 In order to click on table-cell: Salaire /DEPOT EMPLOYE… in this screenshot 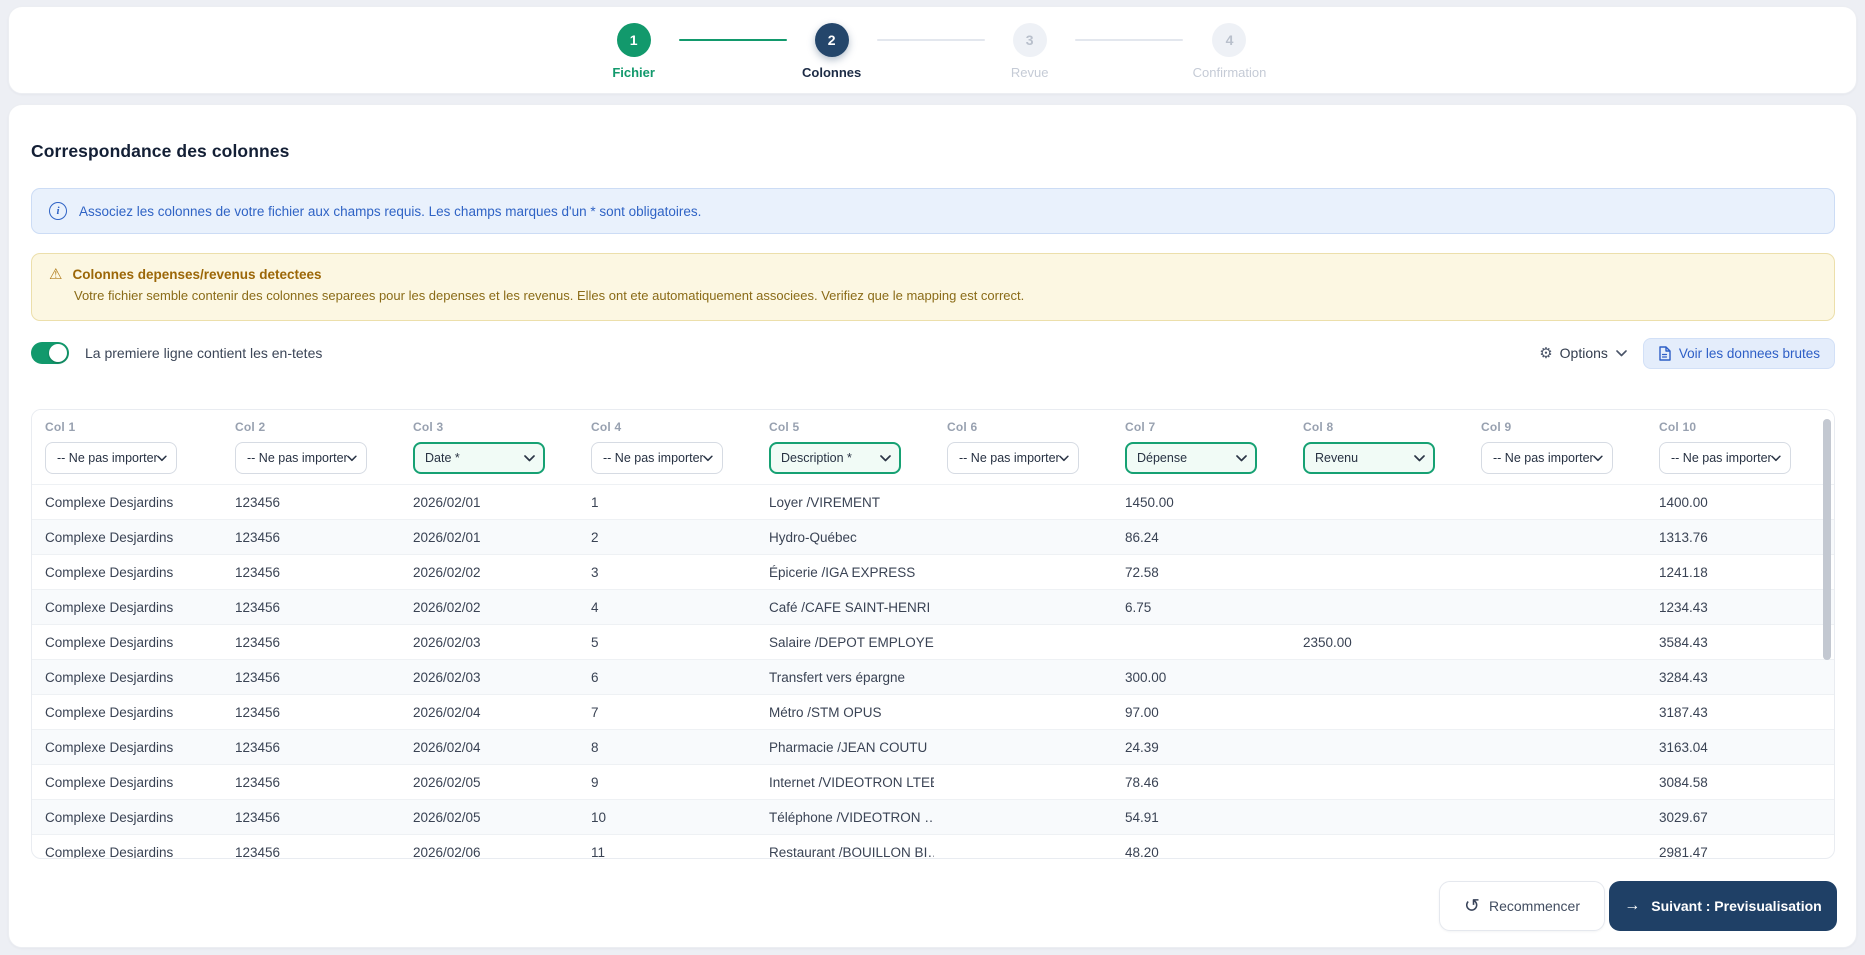, I will do `click(851, 642)`.